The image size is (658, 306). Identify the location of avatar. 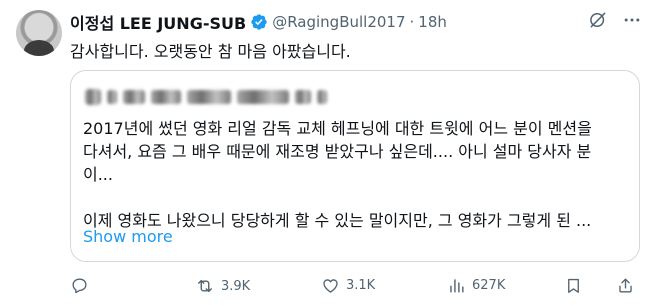
(39, 33).